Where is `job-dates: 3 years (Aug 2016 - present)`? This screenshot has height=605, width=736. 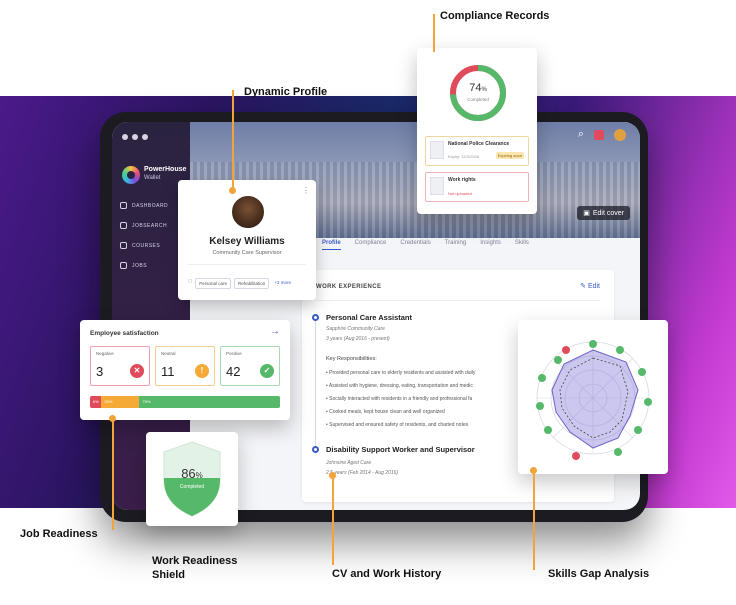 job-dates: 3 years (Aug 2016 - present) is located at coordinates (358, 339).